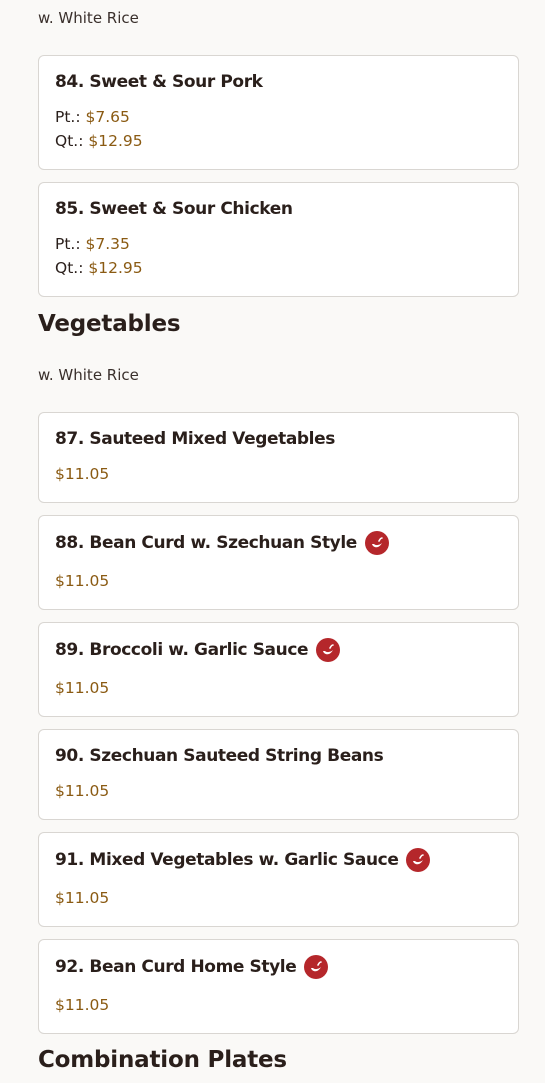 This screenshot has width=545, height=1083. I want to click on section-title-combination-plates: Combination Plates, so click(162, 1060).